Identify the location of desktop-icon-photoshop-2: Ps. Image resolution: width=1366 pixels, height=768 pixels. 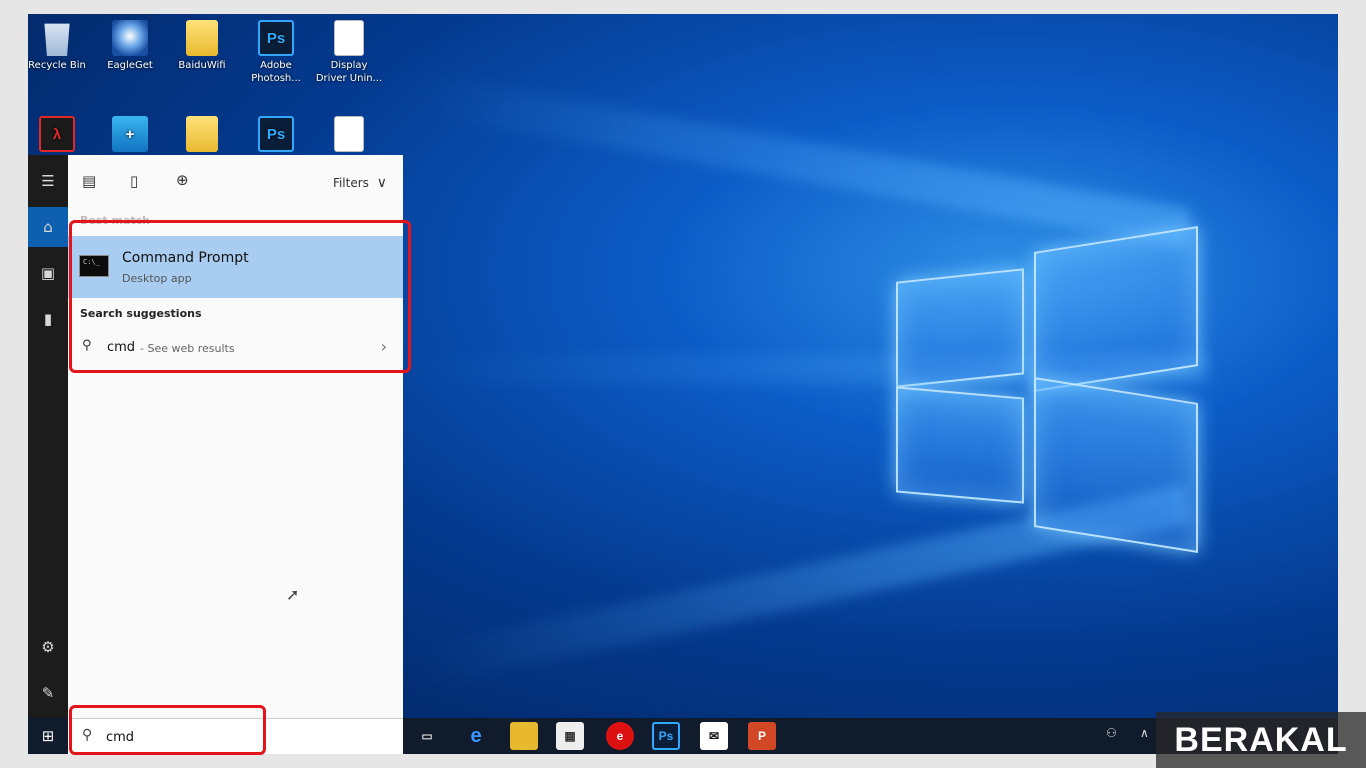
(276, 135).